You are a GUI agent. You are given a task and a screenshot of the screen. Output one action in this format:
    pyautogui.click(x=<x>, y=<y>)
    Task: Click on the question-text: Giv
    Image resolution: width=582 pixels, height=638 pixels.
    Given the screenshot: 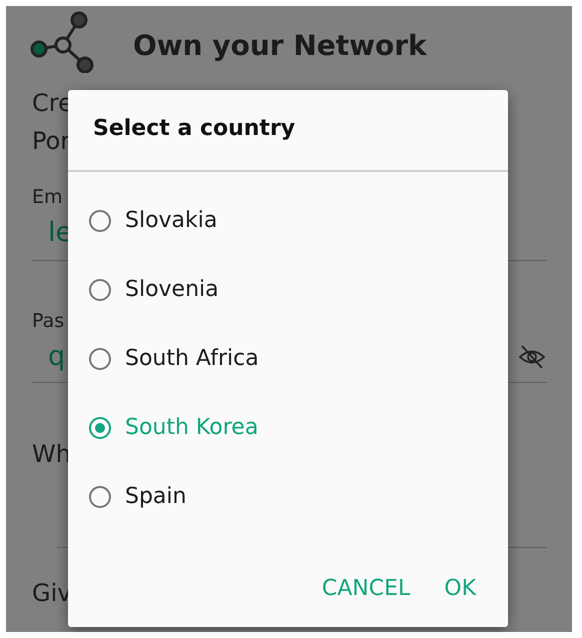 What is the action you would take?
    pyautogui.click(x=52, y=593)
    